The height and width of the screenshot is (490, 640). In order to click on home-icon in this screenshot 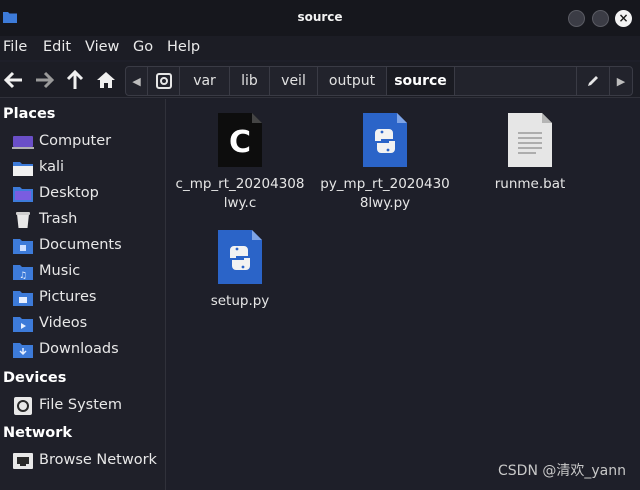, I will do `click(106, 80)`.